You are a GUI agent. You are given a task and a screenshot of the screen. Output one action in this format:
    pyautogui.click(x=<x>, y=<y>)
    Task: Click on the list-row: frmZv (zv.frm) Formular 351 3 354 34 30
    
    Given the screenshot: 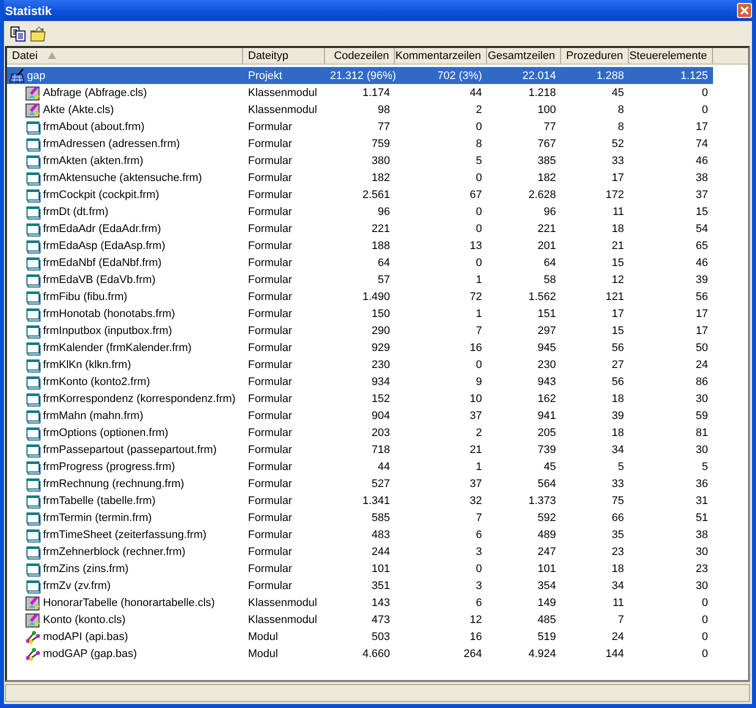 What is the action you would take?
    pyautogui.click(x=377, y=585)
    